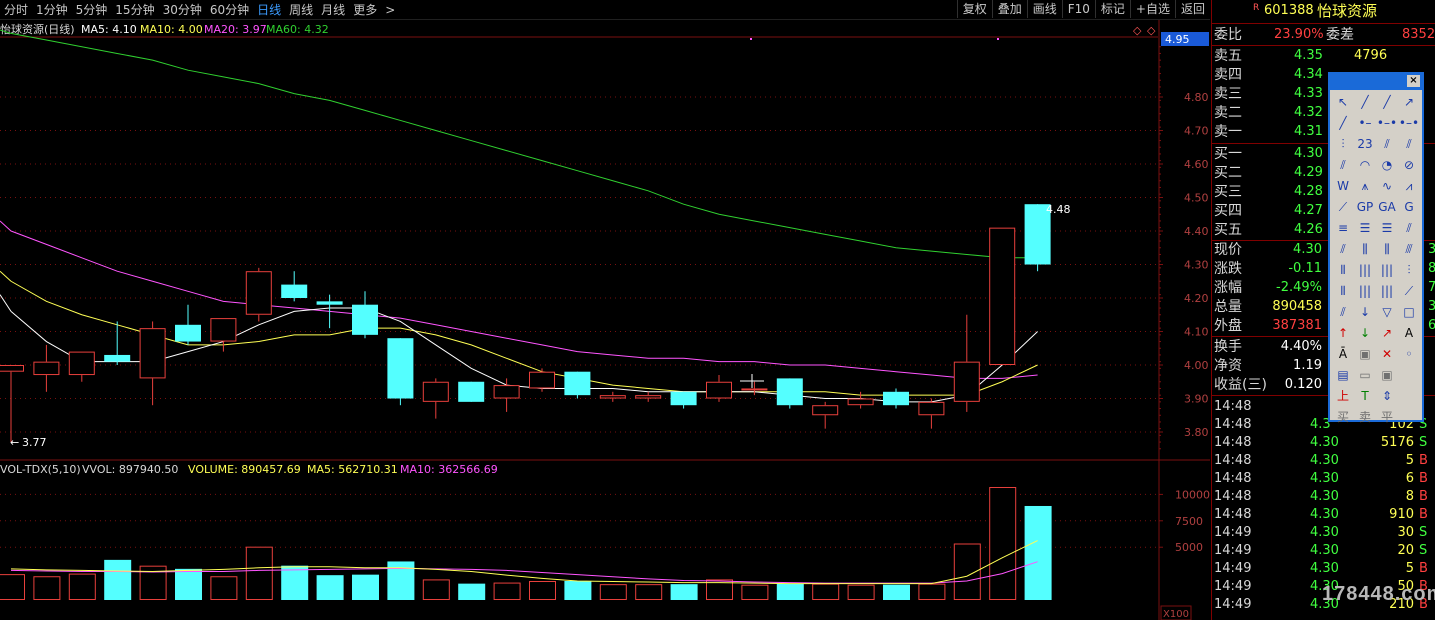 This screenshot has width=1435, height=620. I want to click on period-tab: 30分钟, so click(182, 10).